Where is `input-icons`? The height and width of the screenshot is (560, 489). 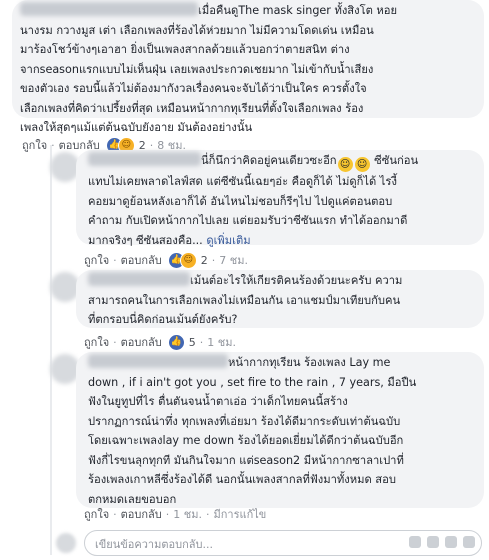
input-icons is located at coordinates (442, 542).